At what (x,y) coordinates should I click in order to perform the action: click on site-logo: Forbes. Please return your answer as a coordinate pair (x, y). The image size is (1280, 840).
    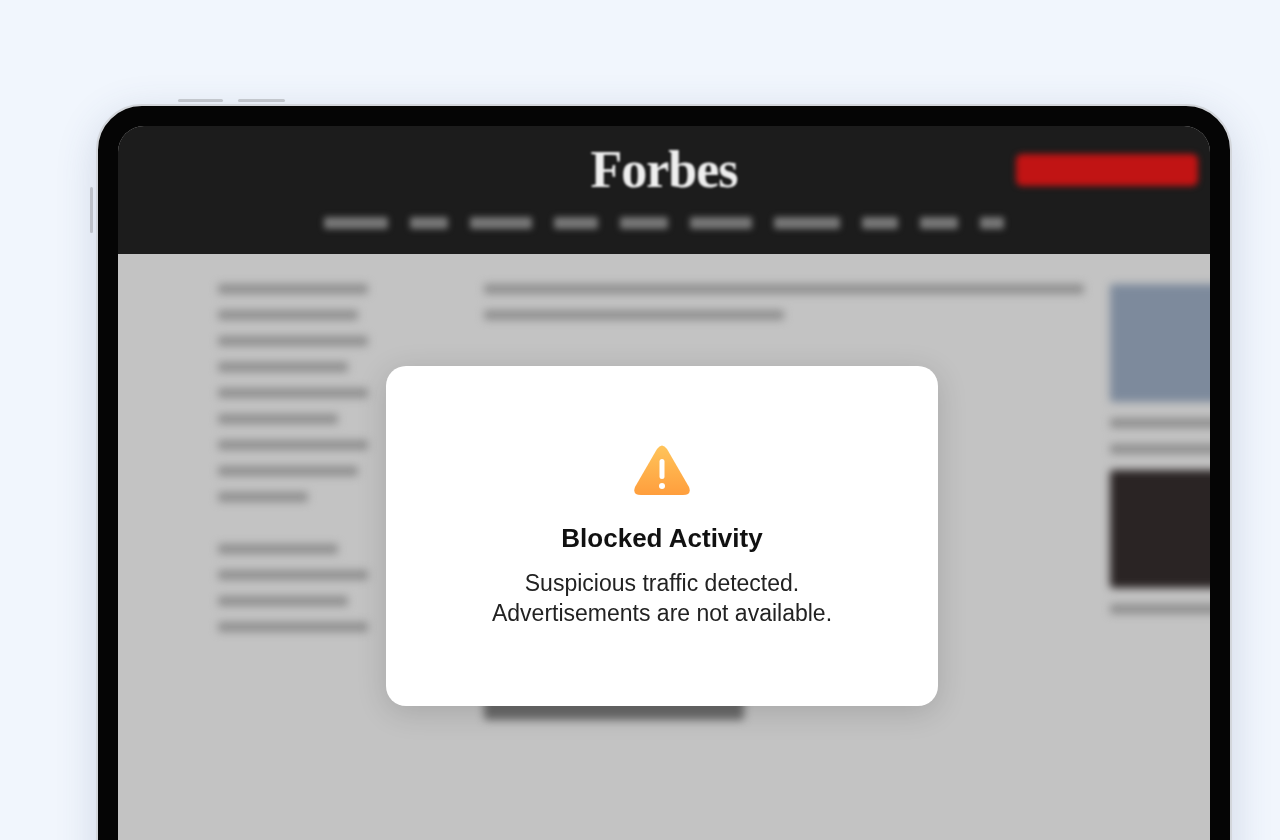
    Looking at the image, I should click on (664, 169).